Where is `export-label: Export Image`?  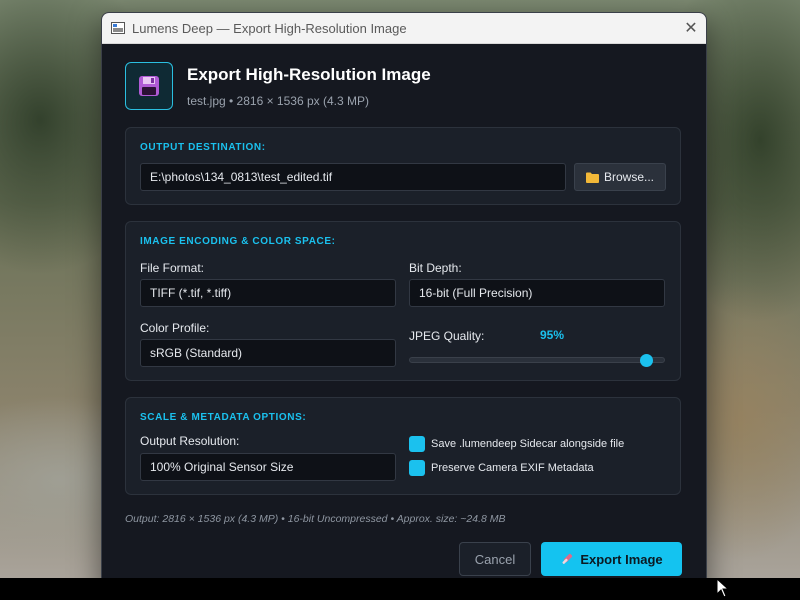 export-label: Export Image is located at coordinates (621, 559).